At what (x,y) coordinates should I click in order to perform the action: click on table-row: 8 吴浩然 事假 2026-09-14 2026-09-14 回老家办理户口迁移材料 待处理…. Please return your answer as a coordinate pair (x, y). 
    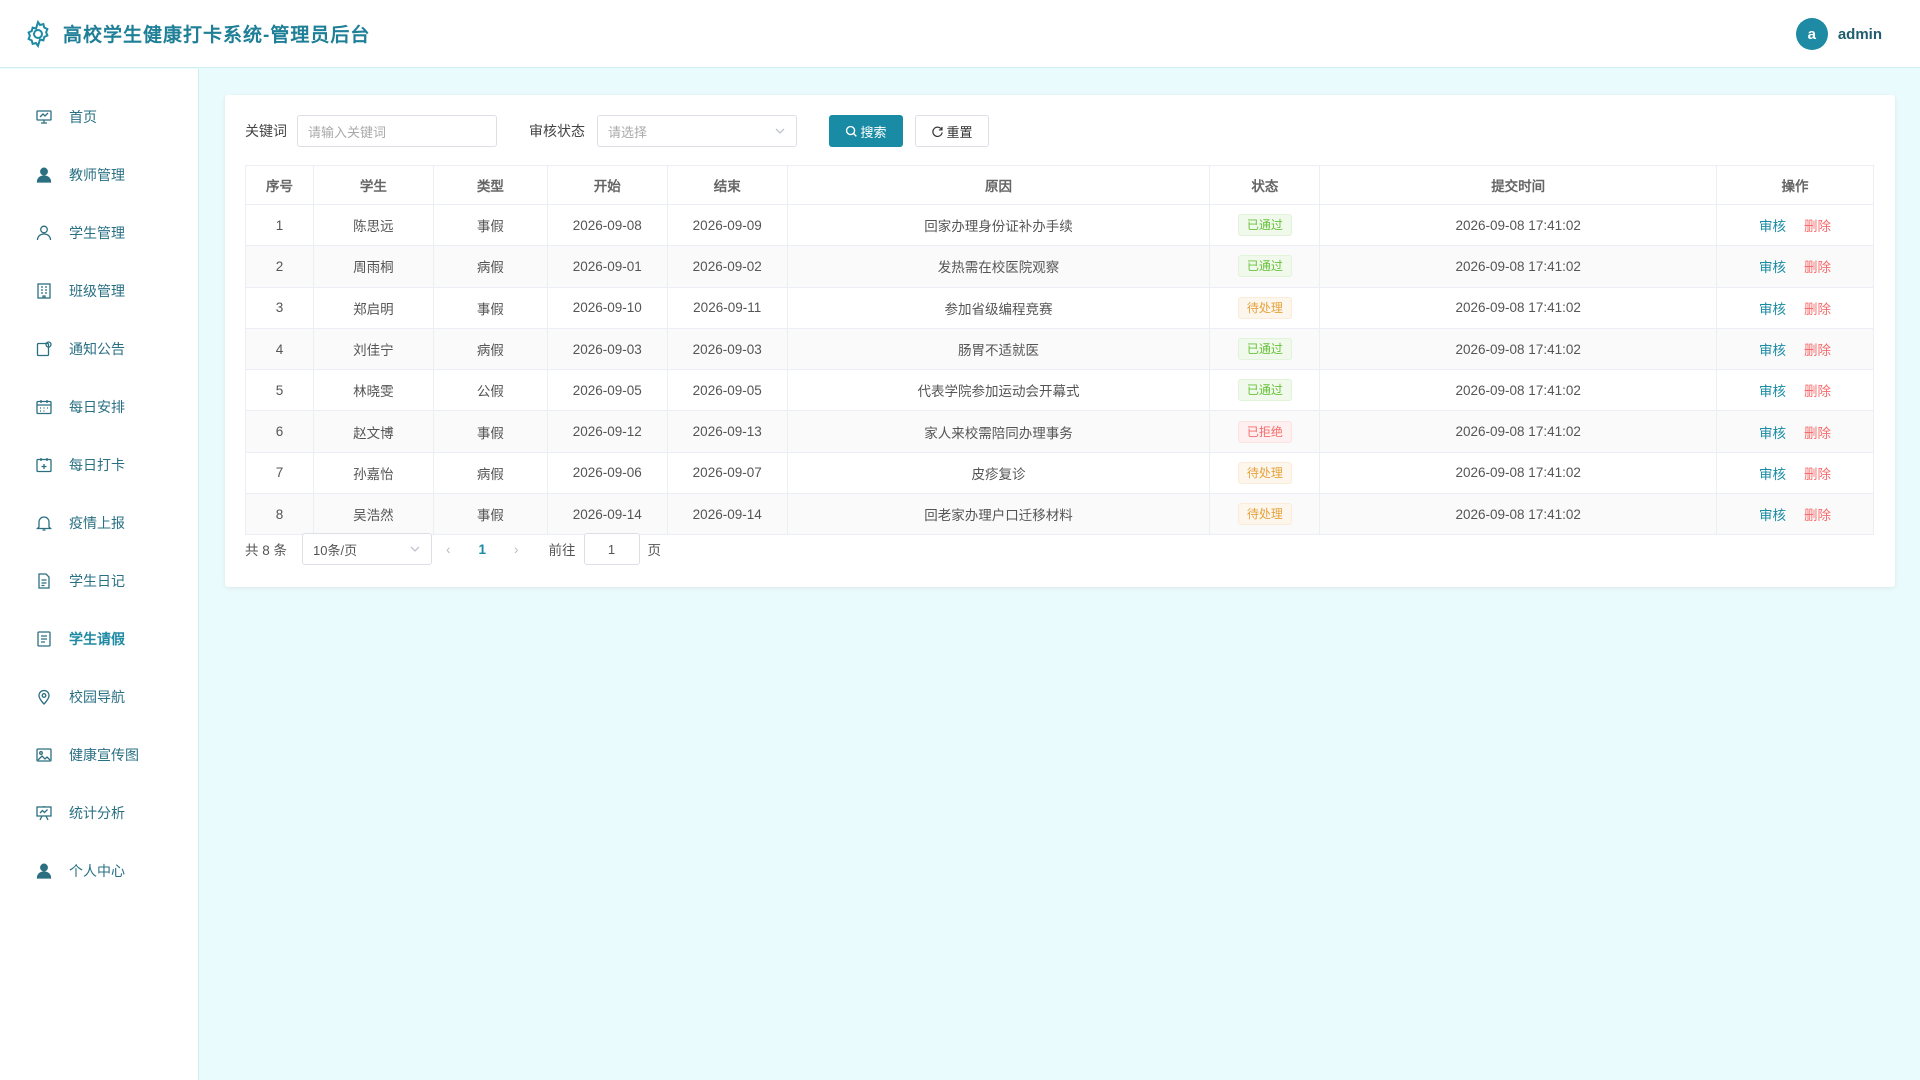
    Looking at the image, I should click on (1059, 514).